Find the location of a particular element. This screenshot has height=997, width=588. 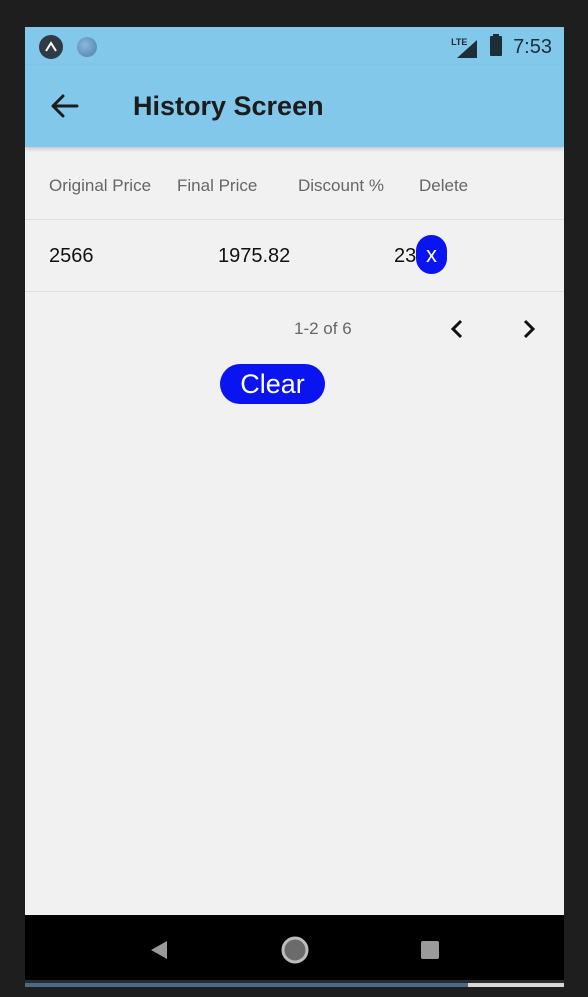

back-button is located at coordinates (65, 106).